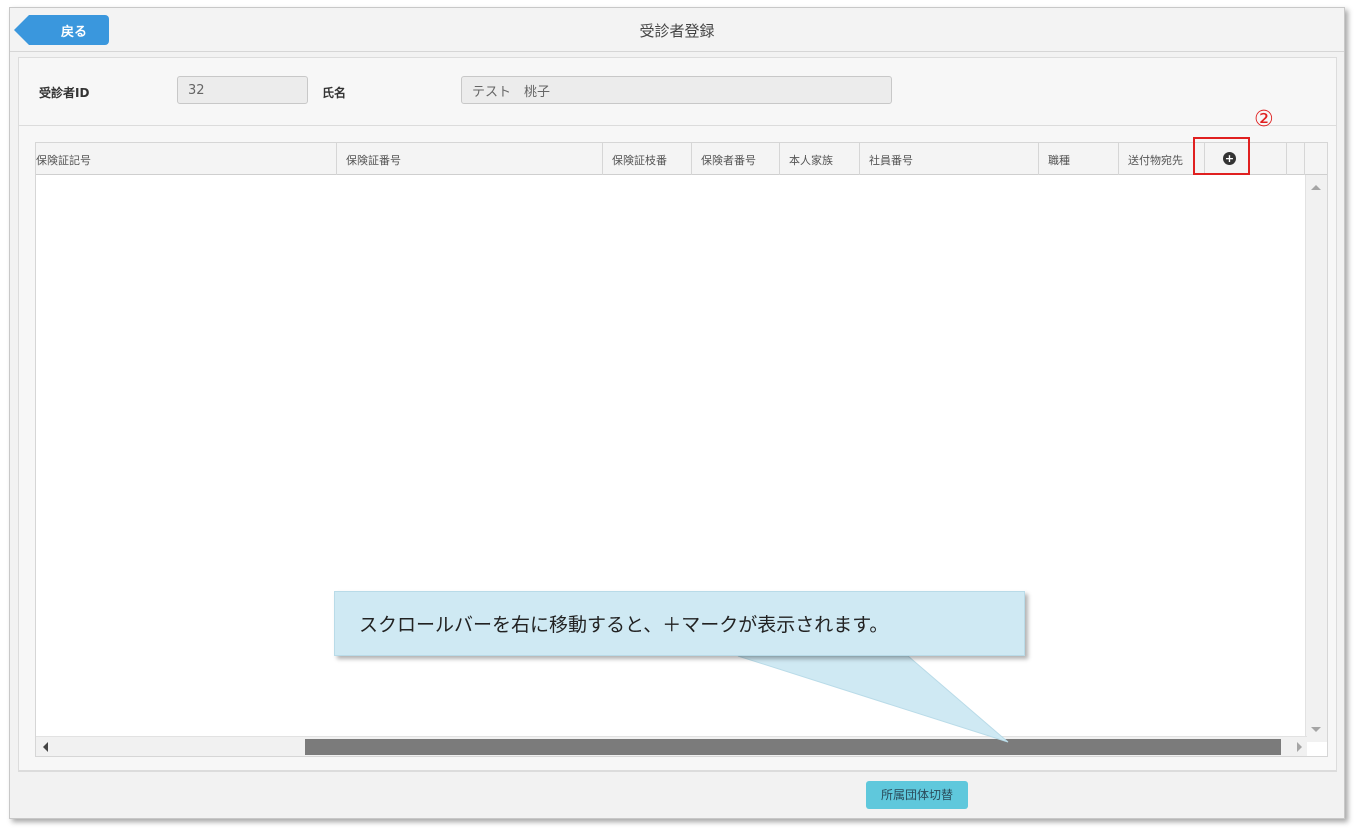  I want to click on patient-id-label: 受診者ID, so click(64, 93).